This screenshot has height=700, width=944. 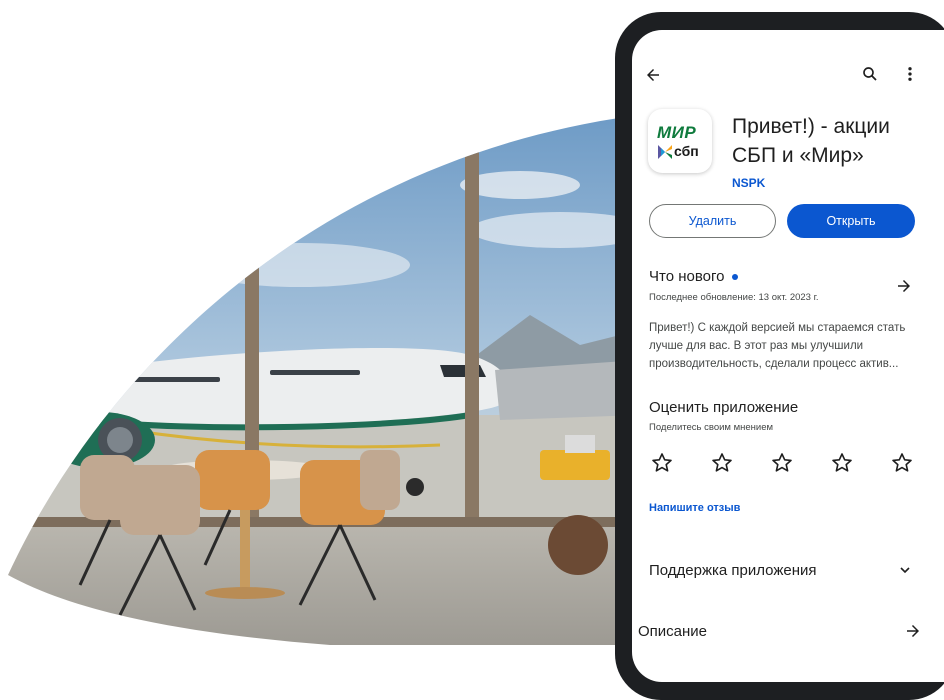 What do you see at coordinates (905, 570) in the screenshot?
I see `chevron-down-icon` at bounding box center [905, 570].